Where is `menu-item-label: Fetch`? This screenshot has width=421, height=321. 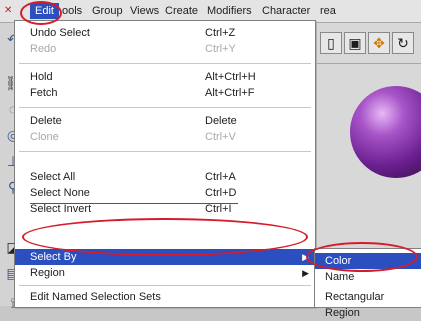 menu-item-label: Fetch is located at coordinates (44, 93).